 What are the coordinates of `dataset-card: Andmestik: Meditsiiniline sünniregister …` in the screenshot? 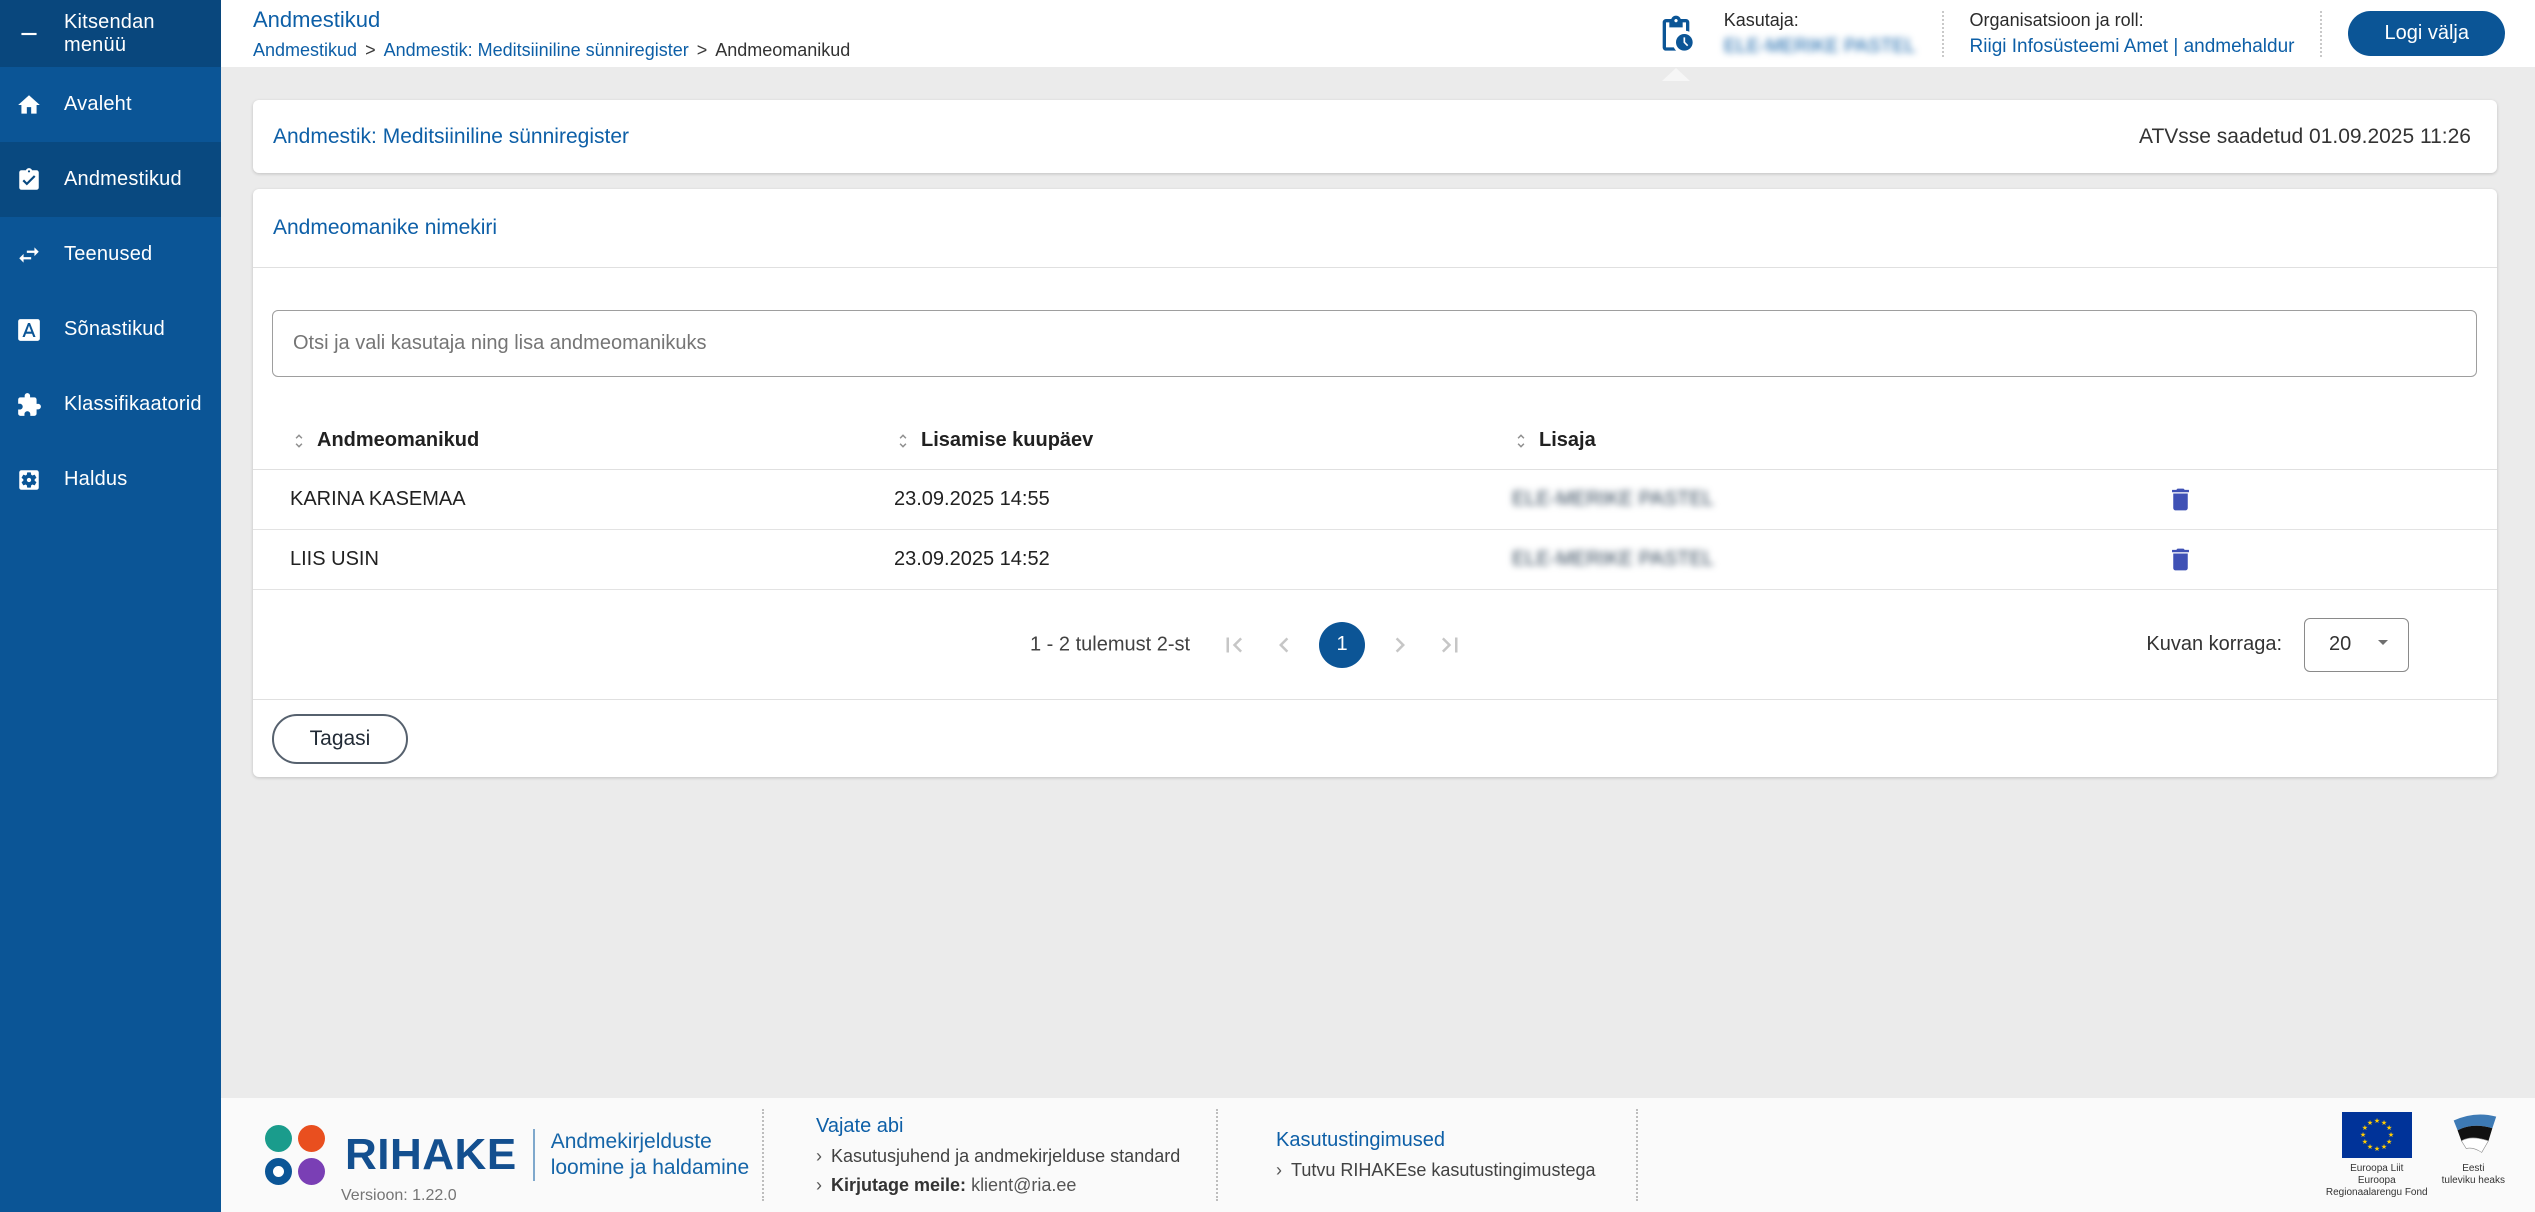 It's located at (1375, 136).